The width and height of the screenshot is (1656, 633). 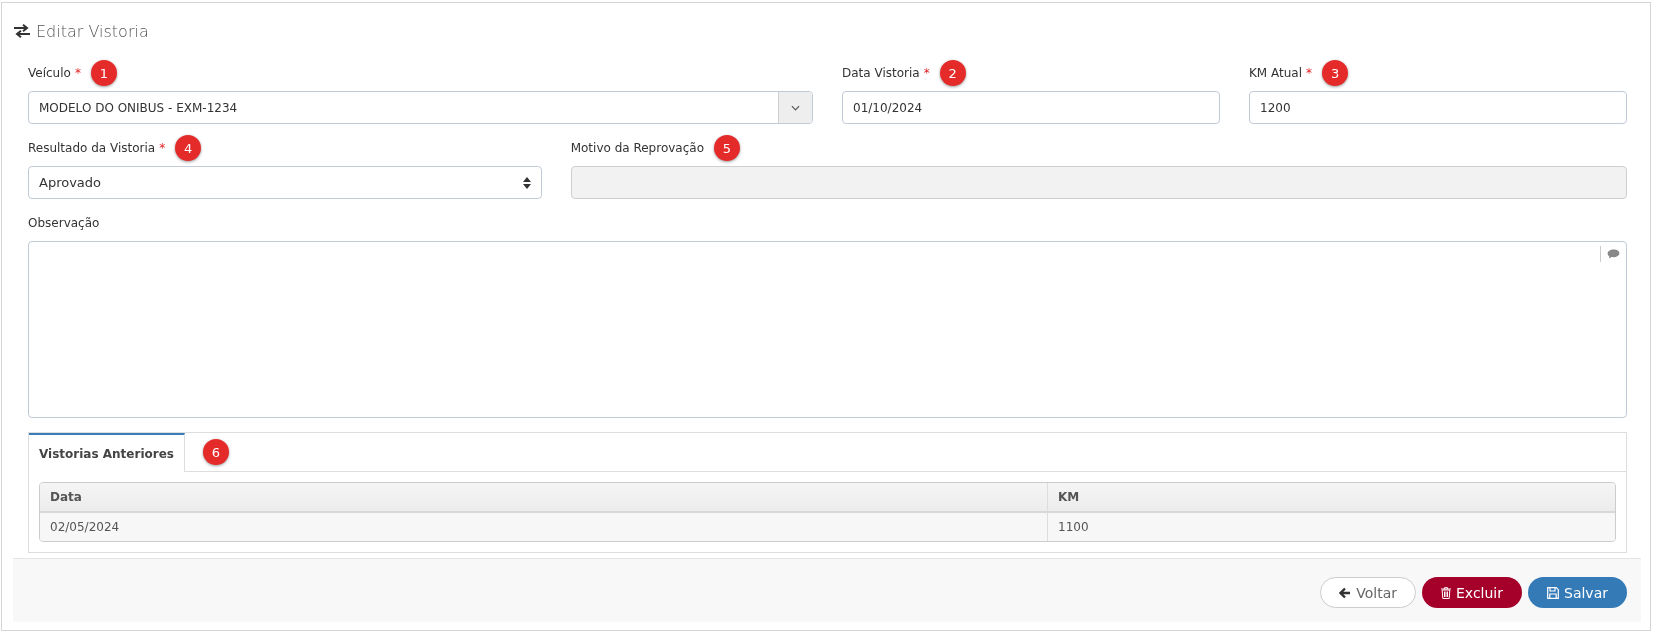 What do you see at coordinates (103, 73) in the screenshot?
I see `number-badge: 1` at bounding box center [103, 73].